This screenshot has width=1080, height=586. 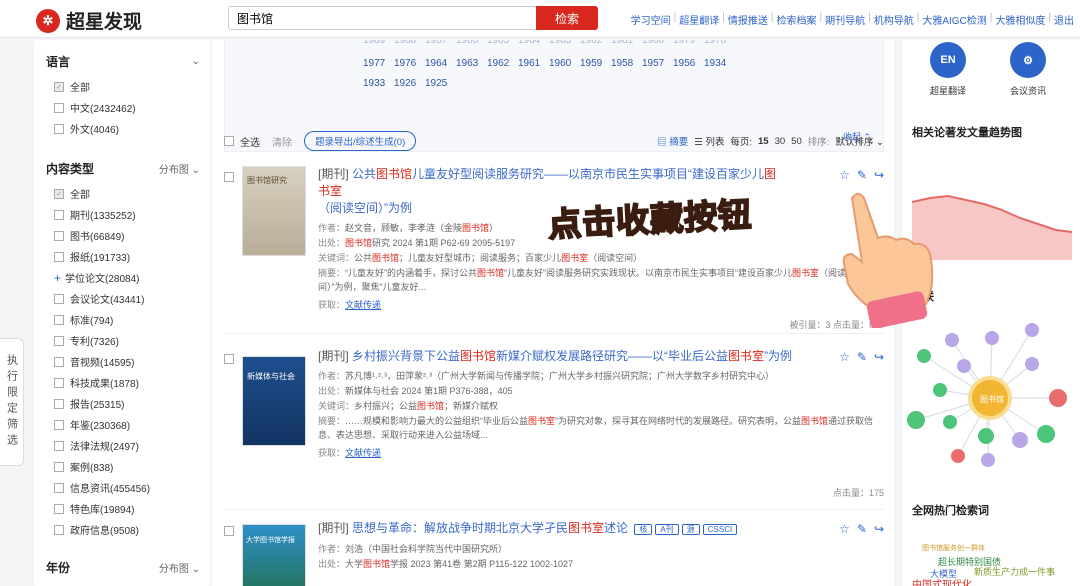 I want to click on per-page-50: 50, so click(x=796, y=141).